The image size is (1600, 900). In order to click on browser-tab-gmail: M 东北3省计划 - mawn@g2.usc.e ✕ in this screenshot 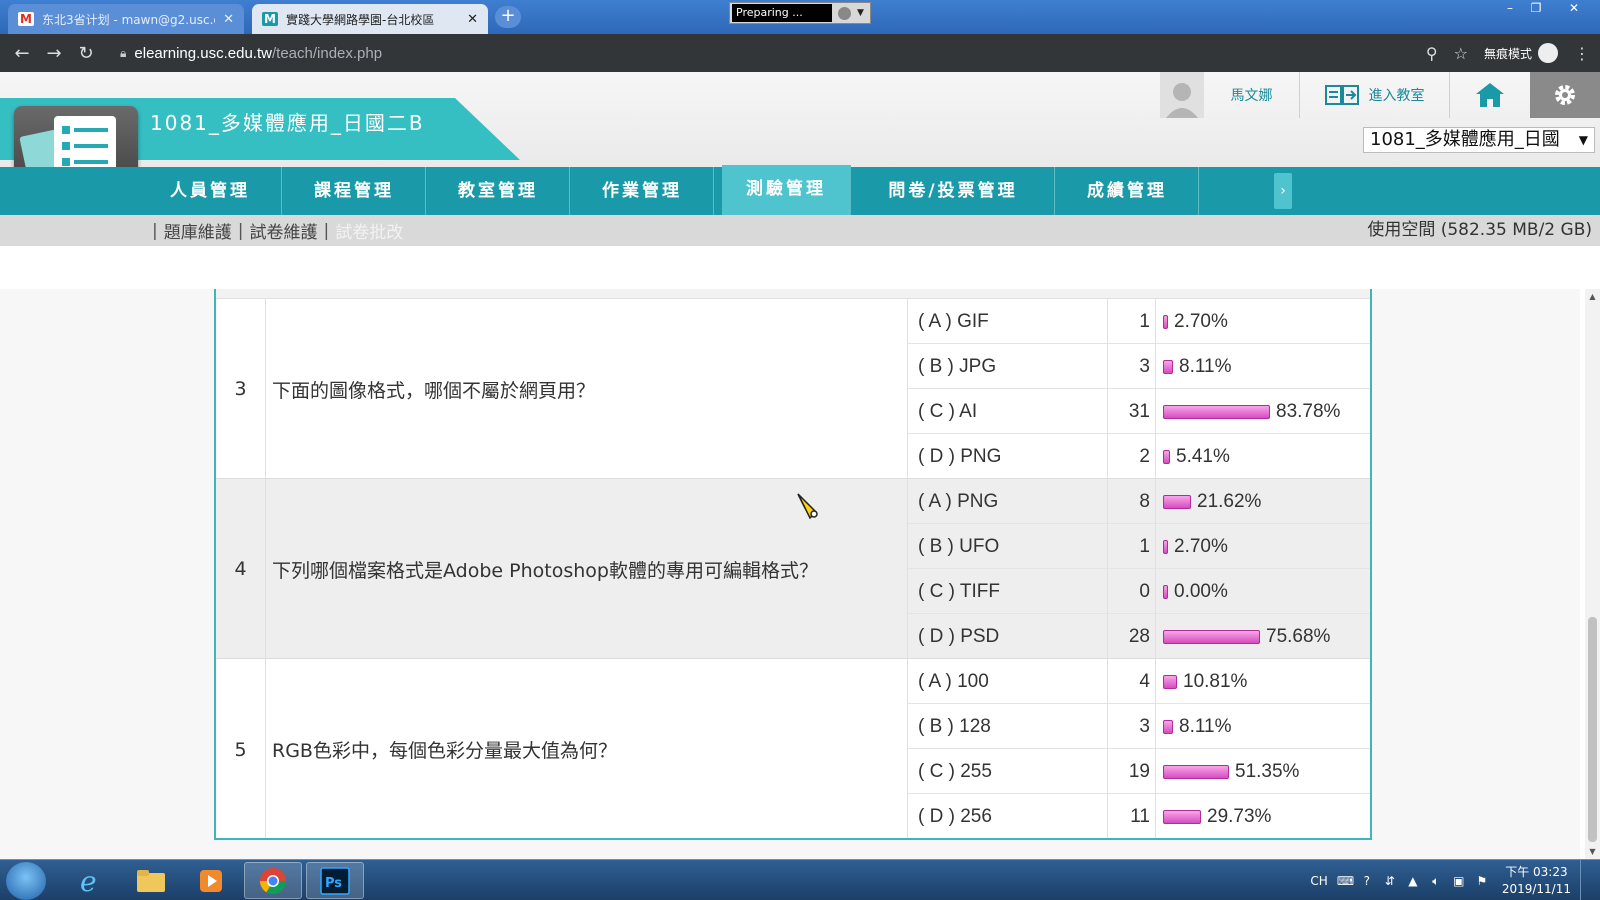, I will do `click(126, 19)`.